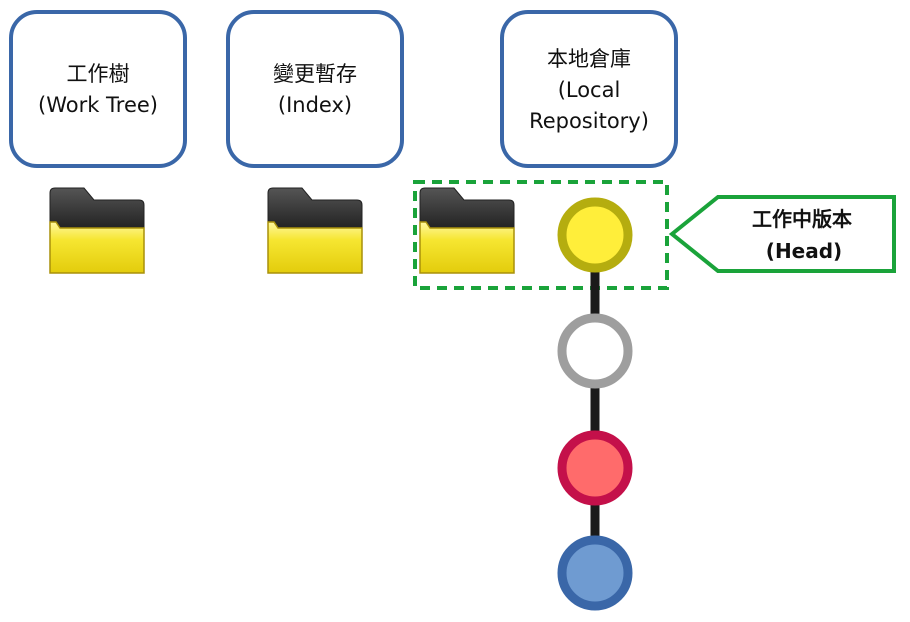 The height and width of the screenshot is (622, 910). What do you see at coordinates (98, 74) in the screenshot?
I see `work-tree-label-line-1: 工作樹` at bounding box center [98, 74].